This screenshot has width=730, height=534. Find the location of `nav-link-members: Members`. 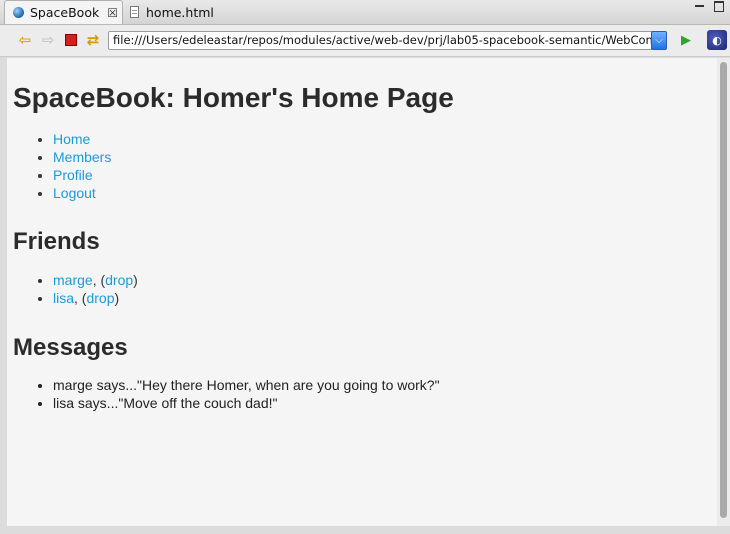

nav-link-members: Members is located at coordinates (82, 157).